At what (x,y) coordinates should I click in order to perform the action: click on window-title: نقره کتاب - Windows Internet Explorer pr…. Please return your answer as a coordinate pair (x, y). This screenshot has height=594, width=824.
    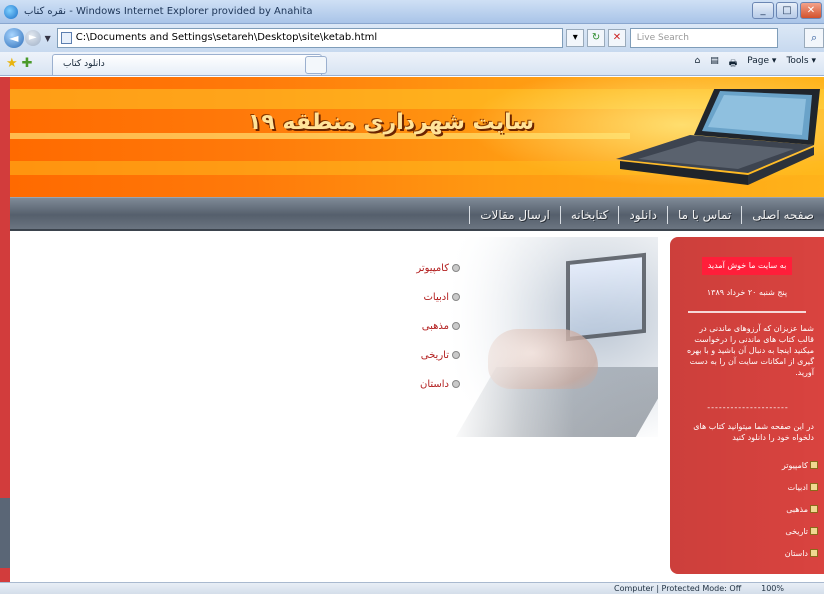
    Looking at the image, I should click on (168, 11).